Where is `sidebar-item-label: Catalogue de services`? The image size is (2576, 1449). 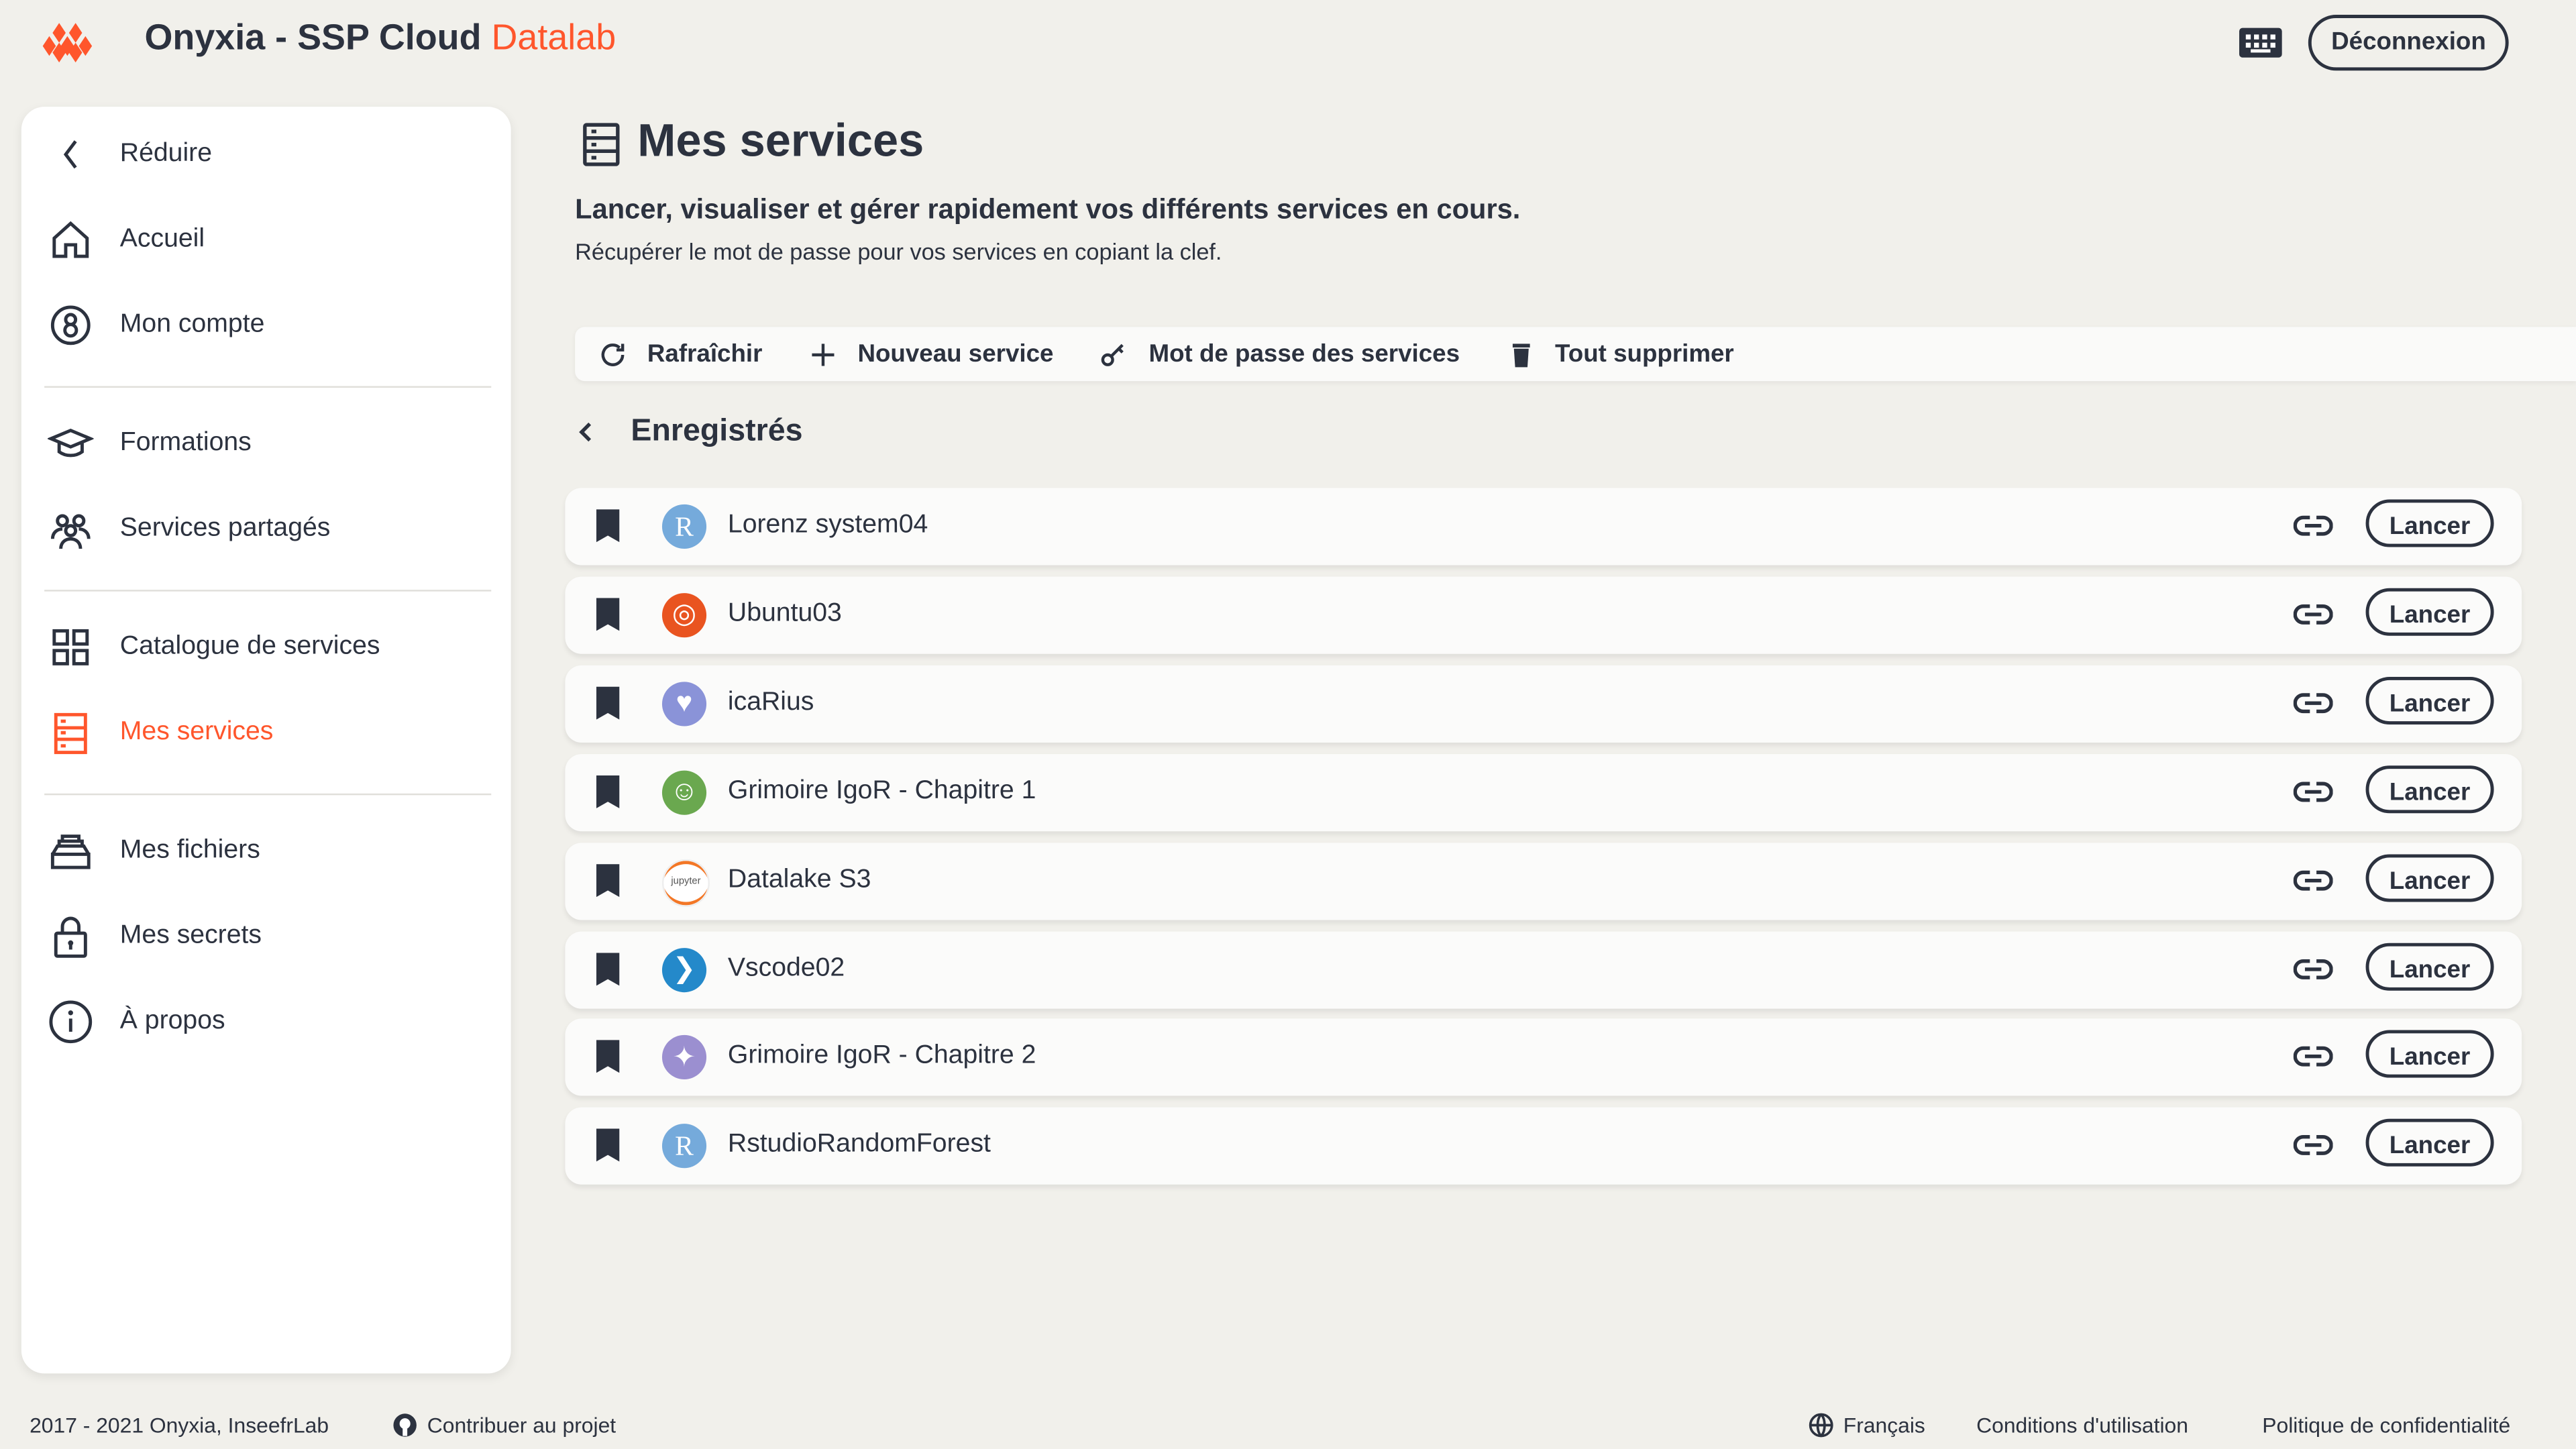 sidebar-item-label: Catalogue de services is located at coordinates (249, 646).